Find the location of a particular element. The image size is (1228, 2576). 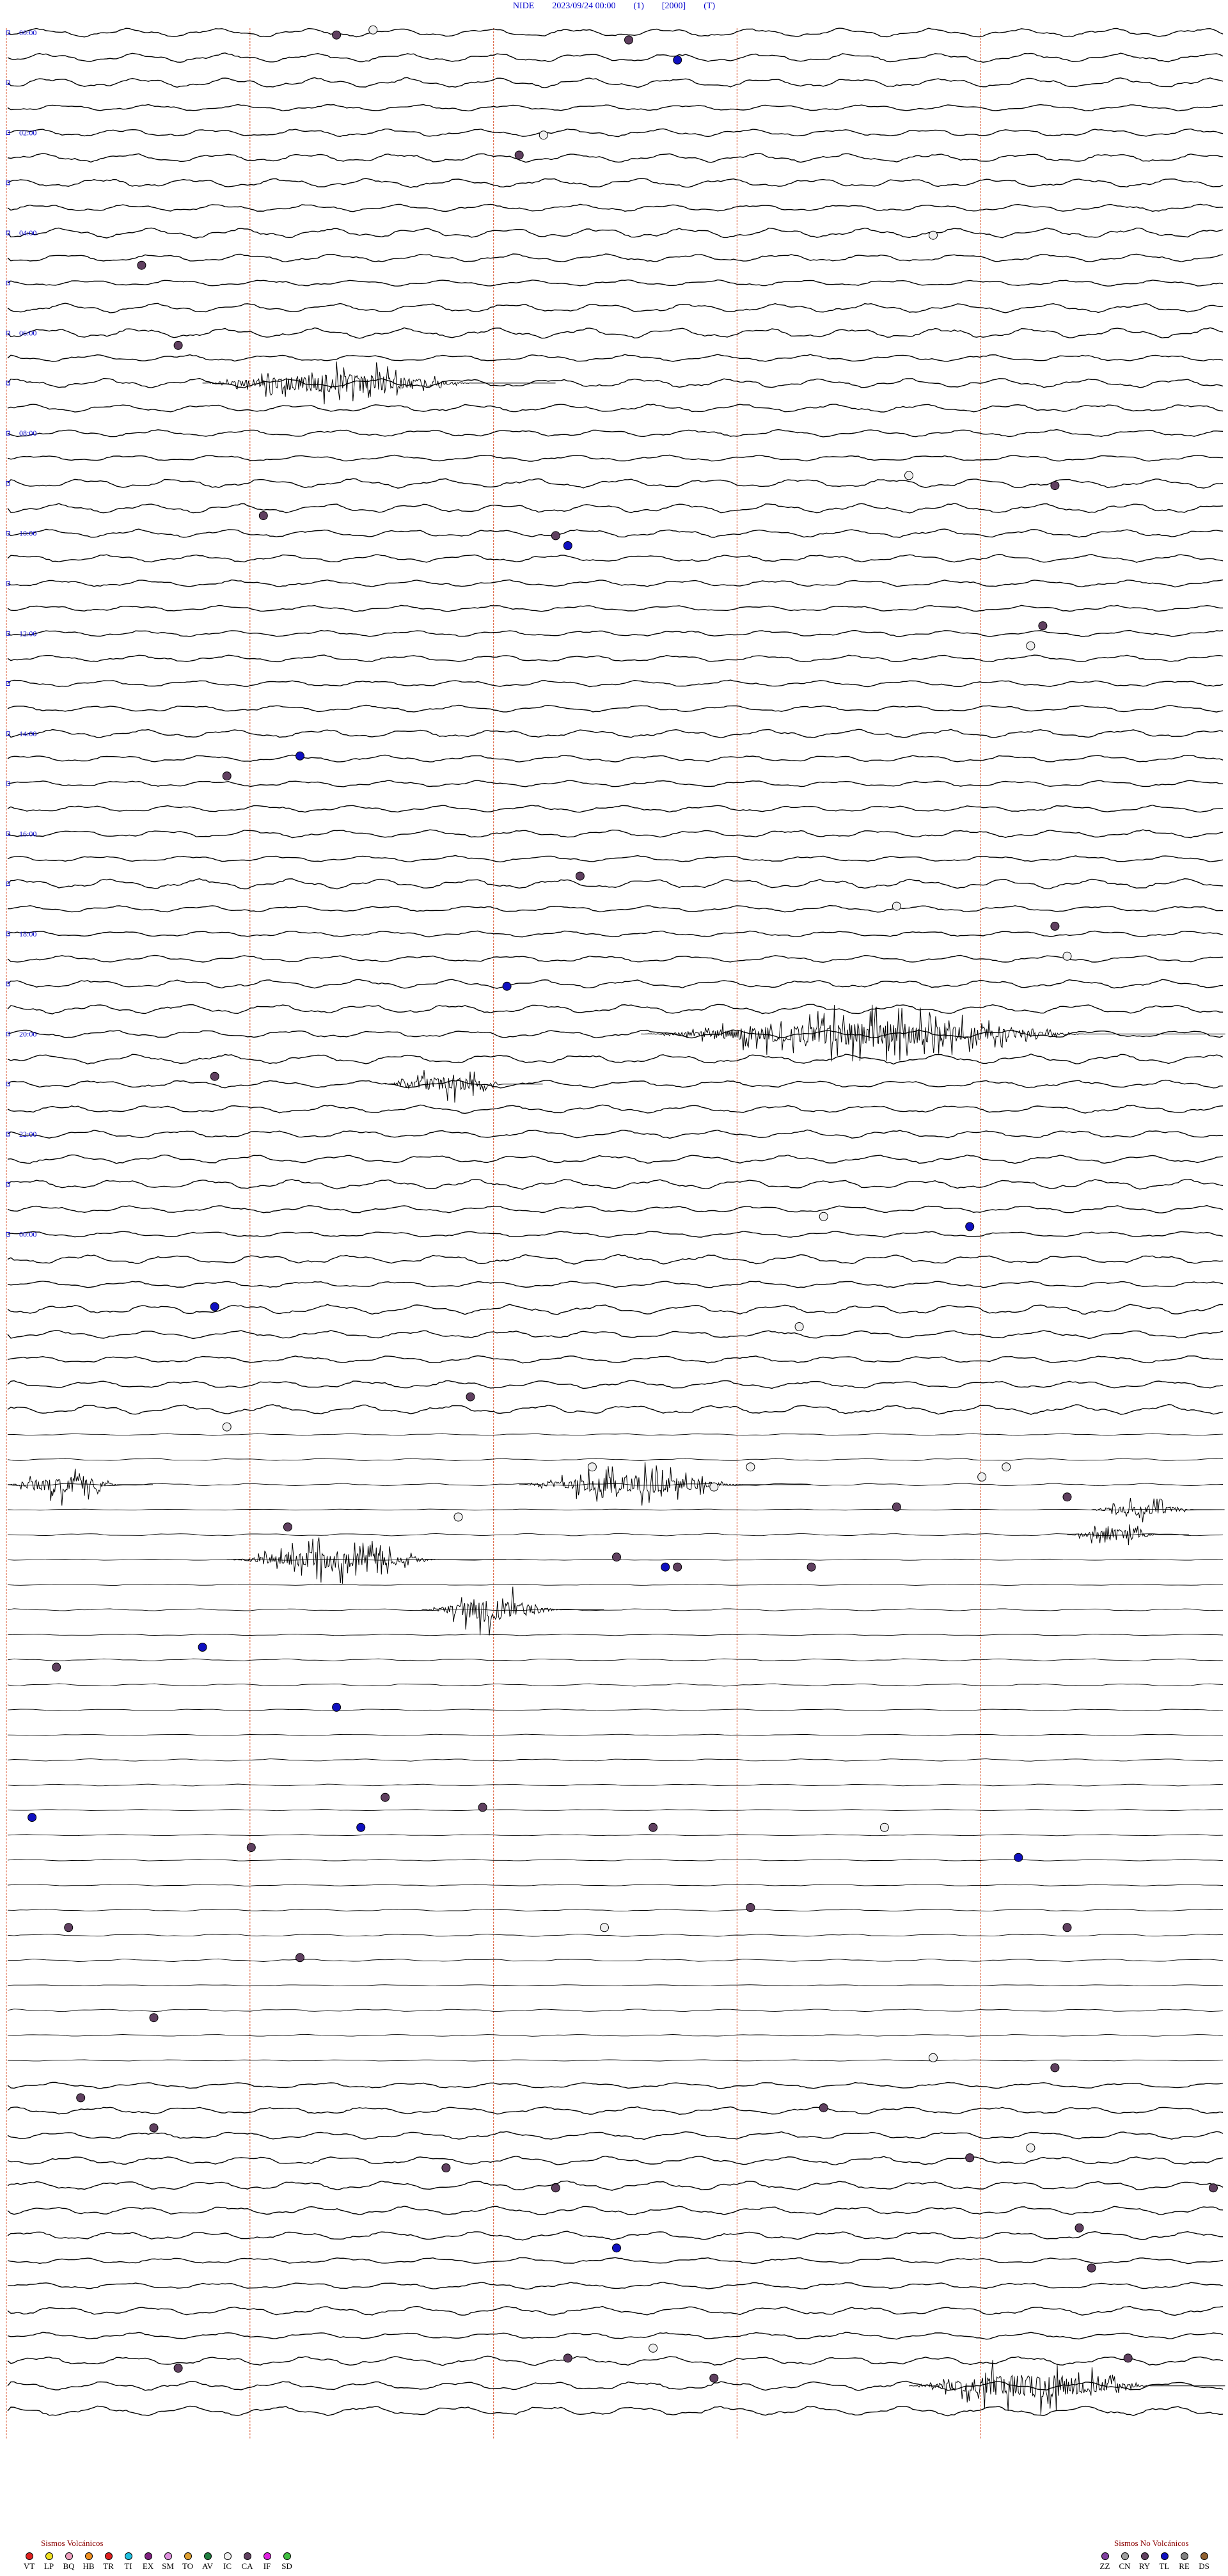

hour-label: 14:00 is located at coordinates (27, 734).